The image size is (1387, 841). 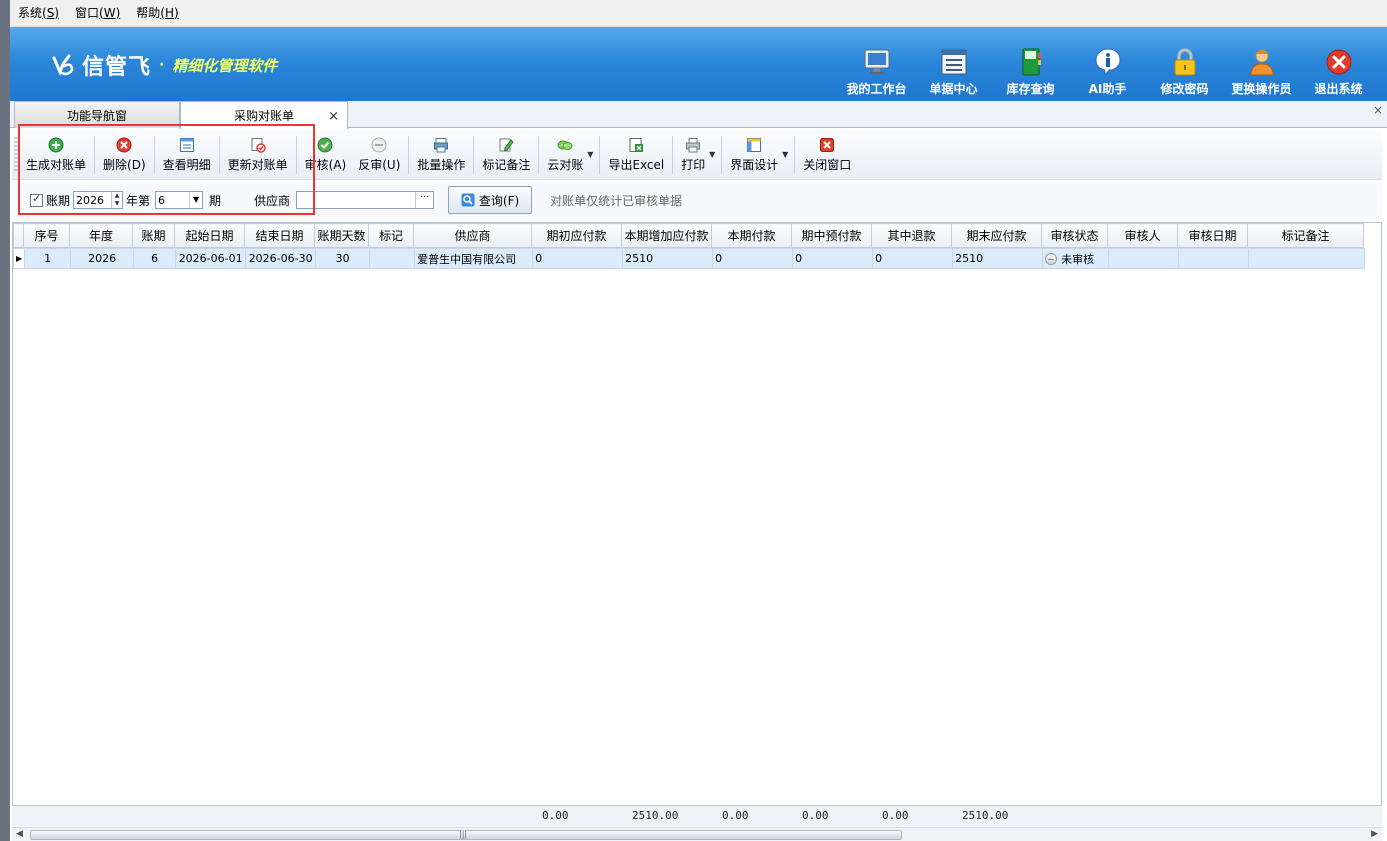 I want to click on query-button-label: 查询(F), so click(x=499, y=200).